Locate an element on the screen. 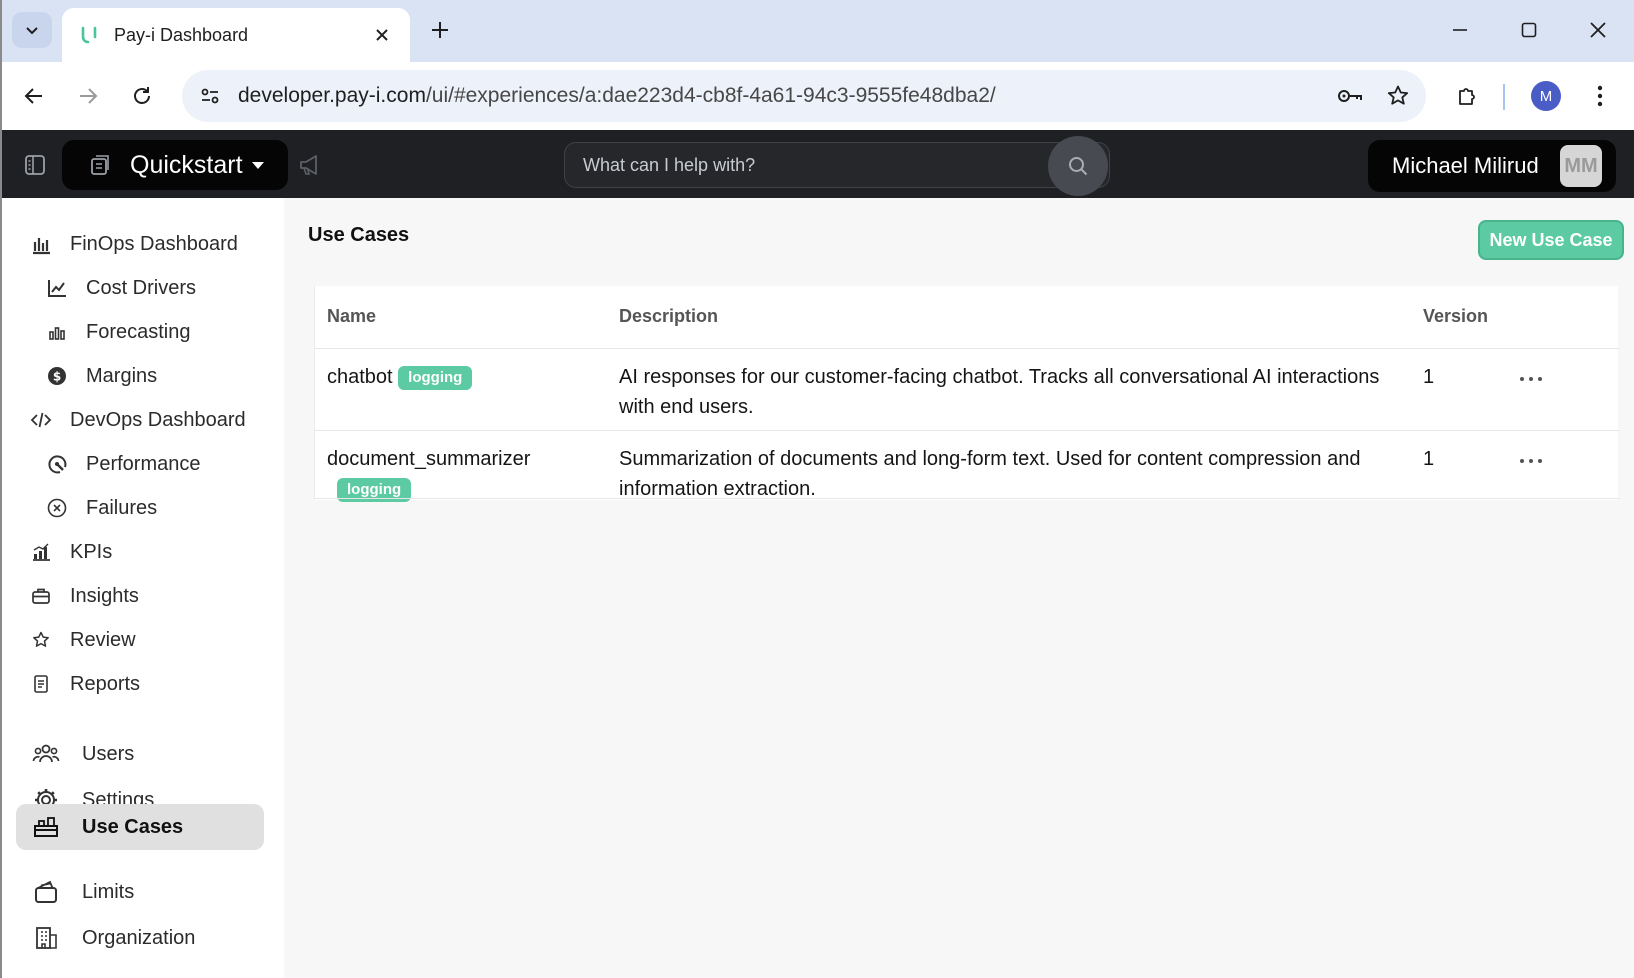 Image resolution: width=1634 pixels, height=978 pixels. maximize-button is located at coordinates (1529, 30).